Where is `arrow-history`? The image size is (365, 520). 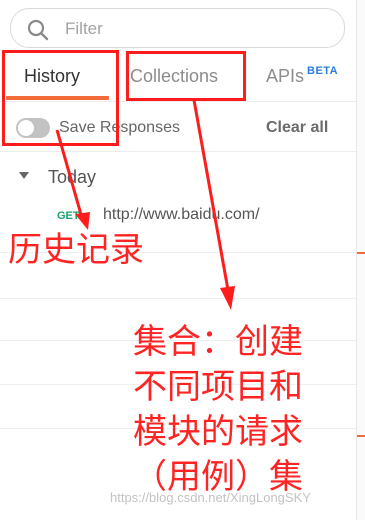 arrow-history is located at coordinates (72, 179).